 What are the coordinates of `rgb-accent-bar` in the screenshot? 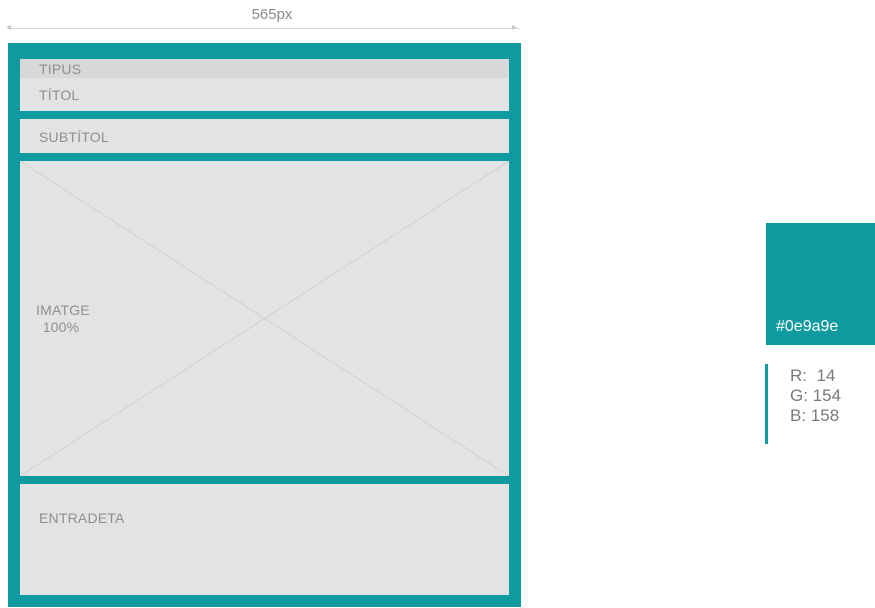 It's located at (766, 404).